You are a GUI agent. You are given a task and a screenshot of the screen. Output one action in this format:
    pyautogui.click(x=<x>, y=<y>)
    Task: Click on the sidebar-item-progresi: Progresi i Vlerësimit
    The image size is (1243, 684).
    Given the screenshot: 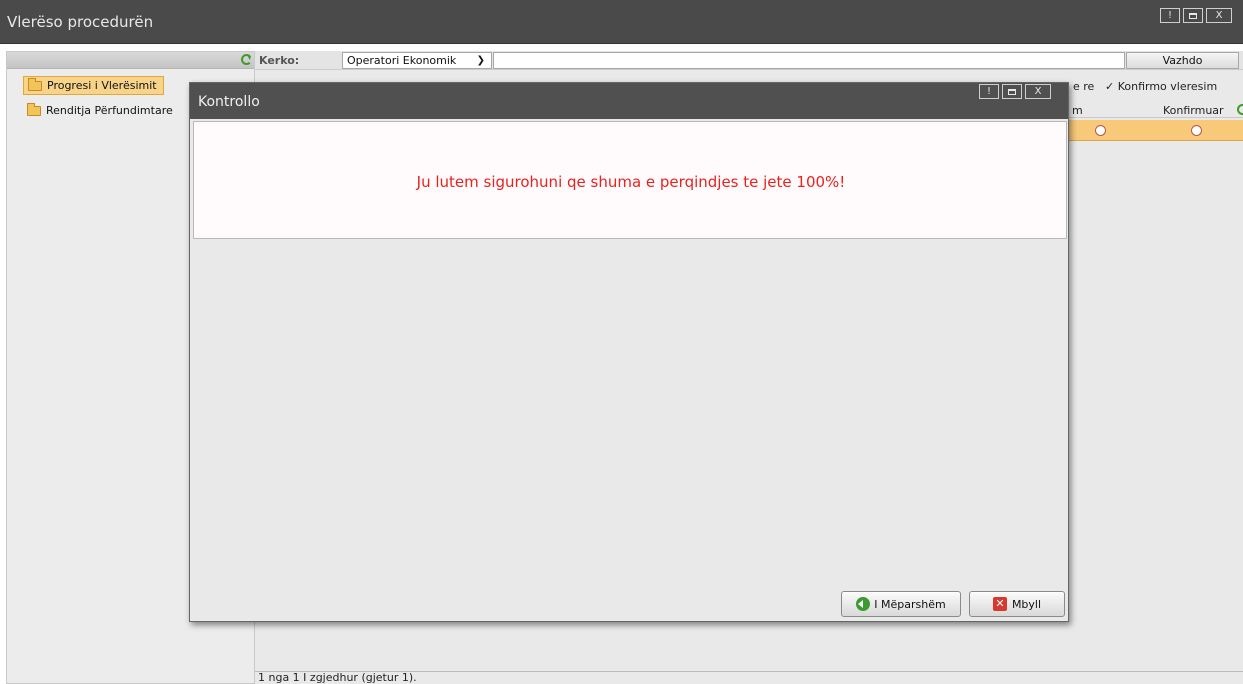 What is the action you would take?
    pyautogui.click(x=93, y=85)
    